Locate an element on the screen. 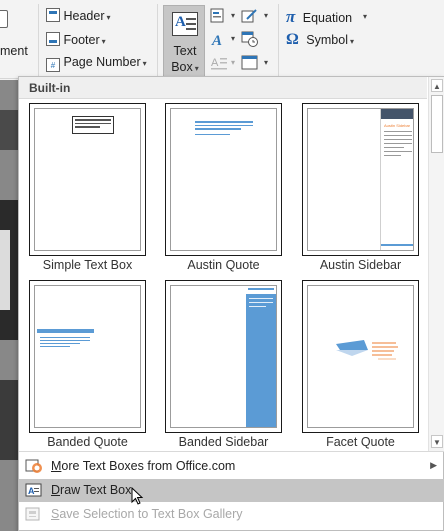  footer-button: Footer ▾ is located at coordinates (76, 39).